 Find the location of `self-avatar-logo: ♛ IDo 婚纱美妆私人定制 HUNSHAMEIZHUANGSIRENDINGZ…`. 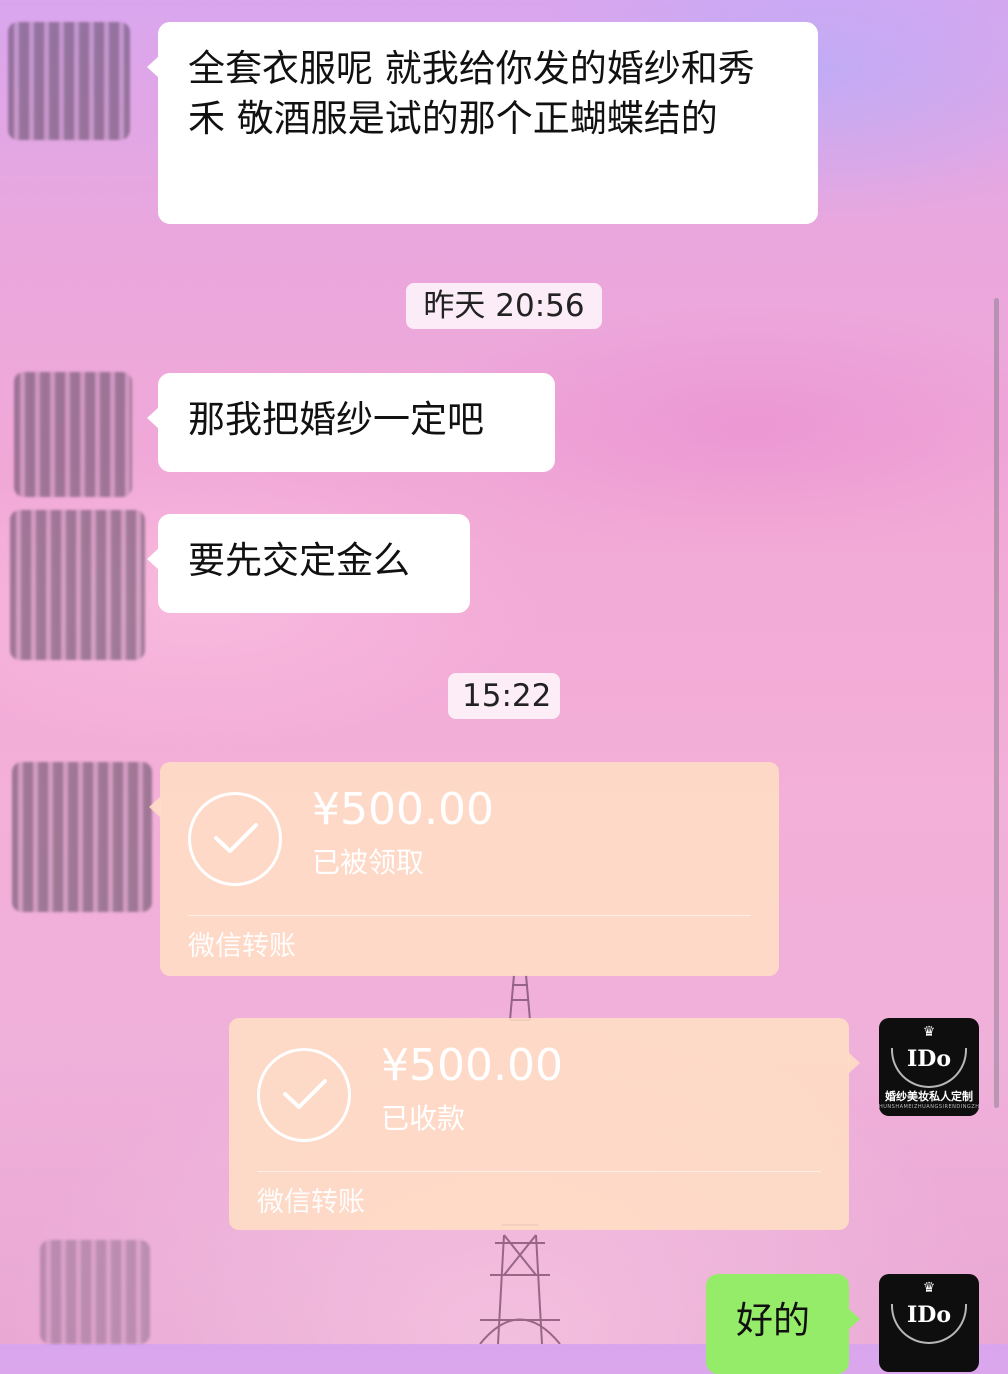

self-avatar-logo: ♛ IDo 婚纱美妆私人定制 HUNSHAMEIZHUANGSIRENDINGZ… is located at coordinates (929, 1067).